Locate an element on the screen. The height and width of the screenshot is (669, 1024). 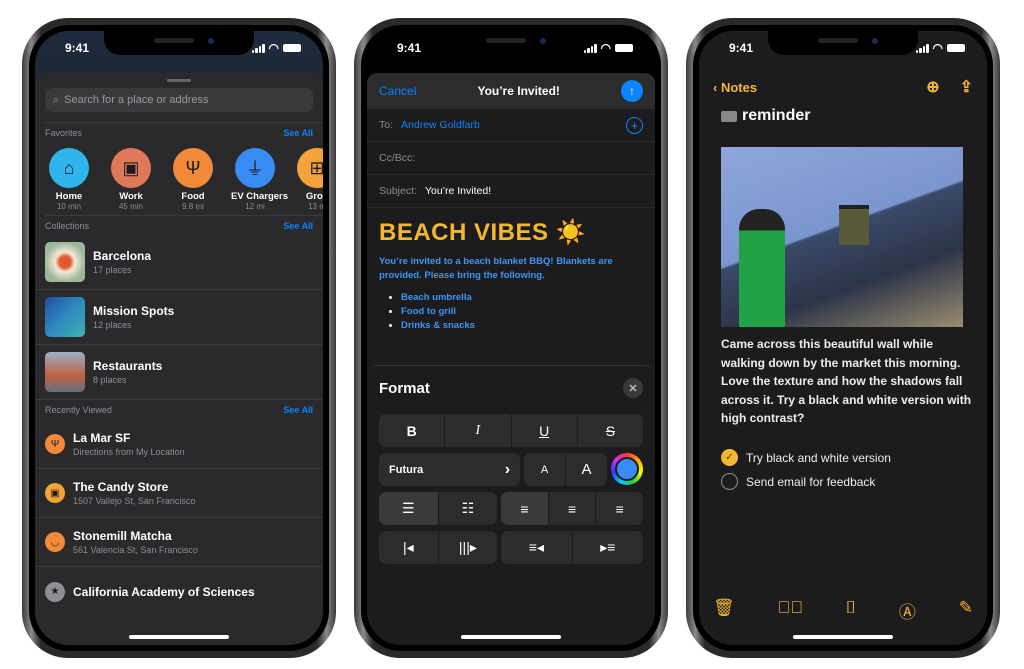
underline-button: U is located at coordinates (545, 430).